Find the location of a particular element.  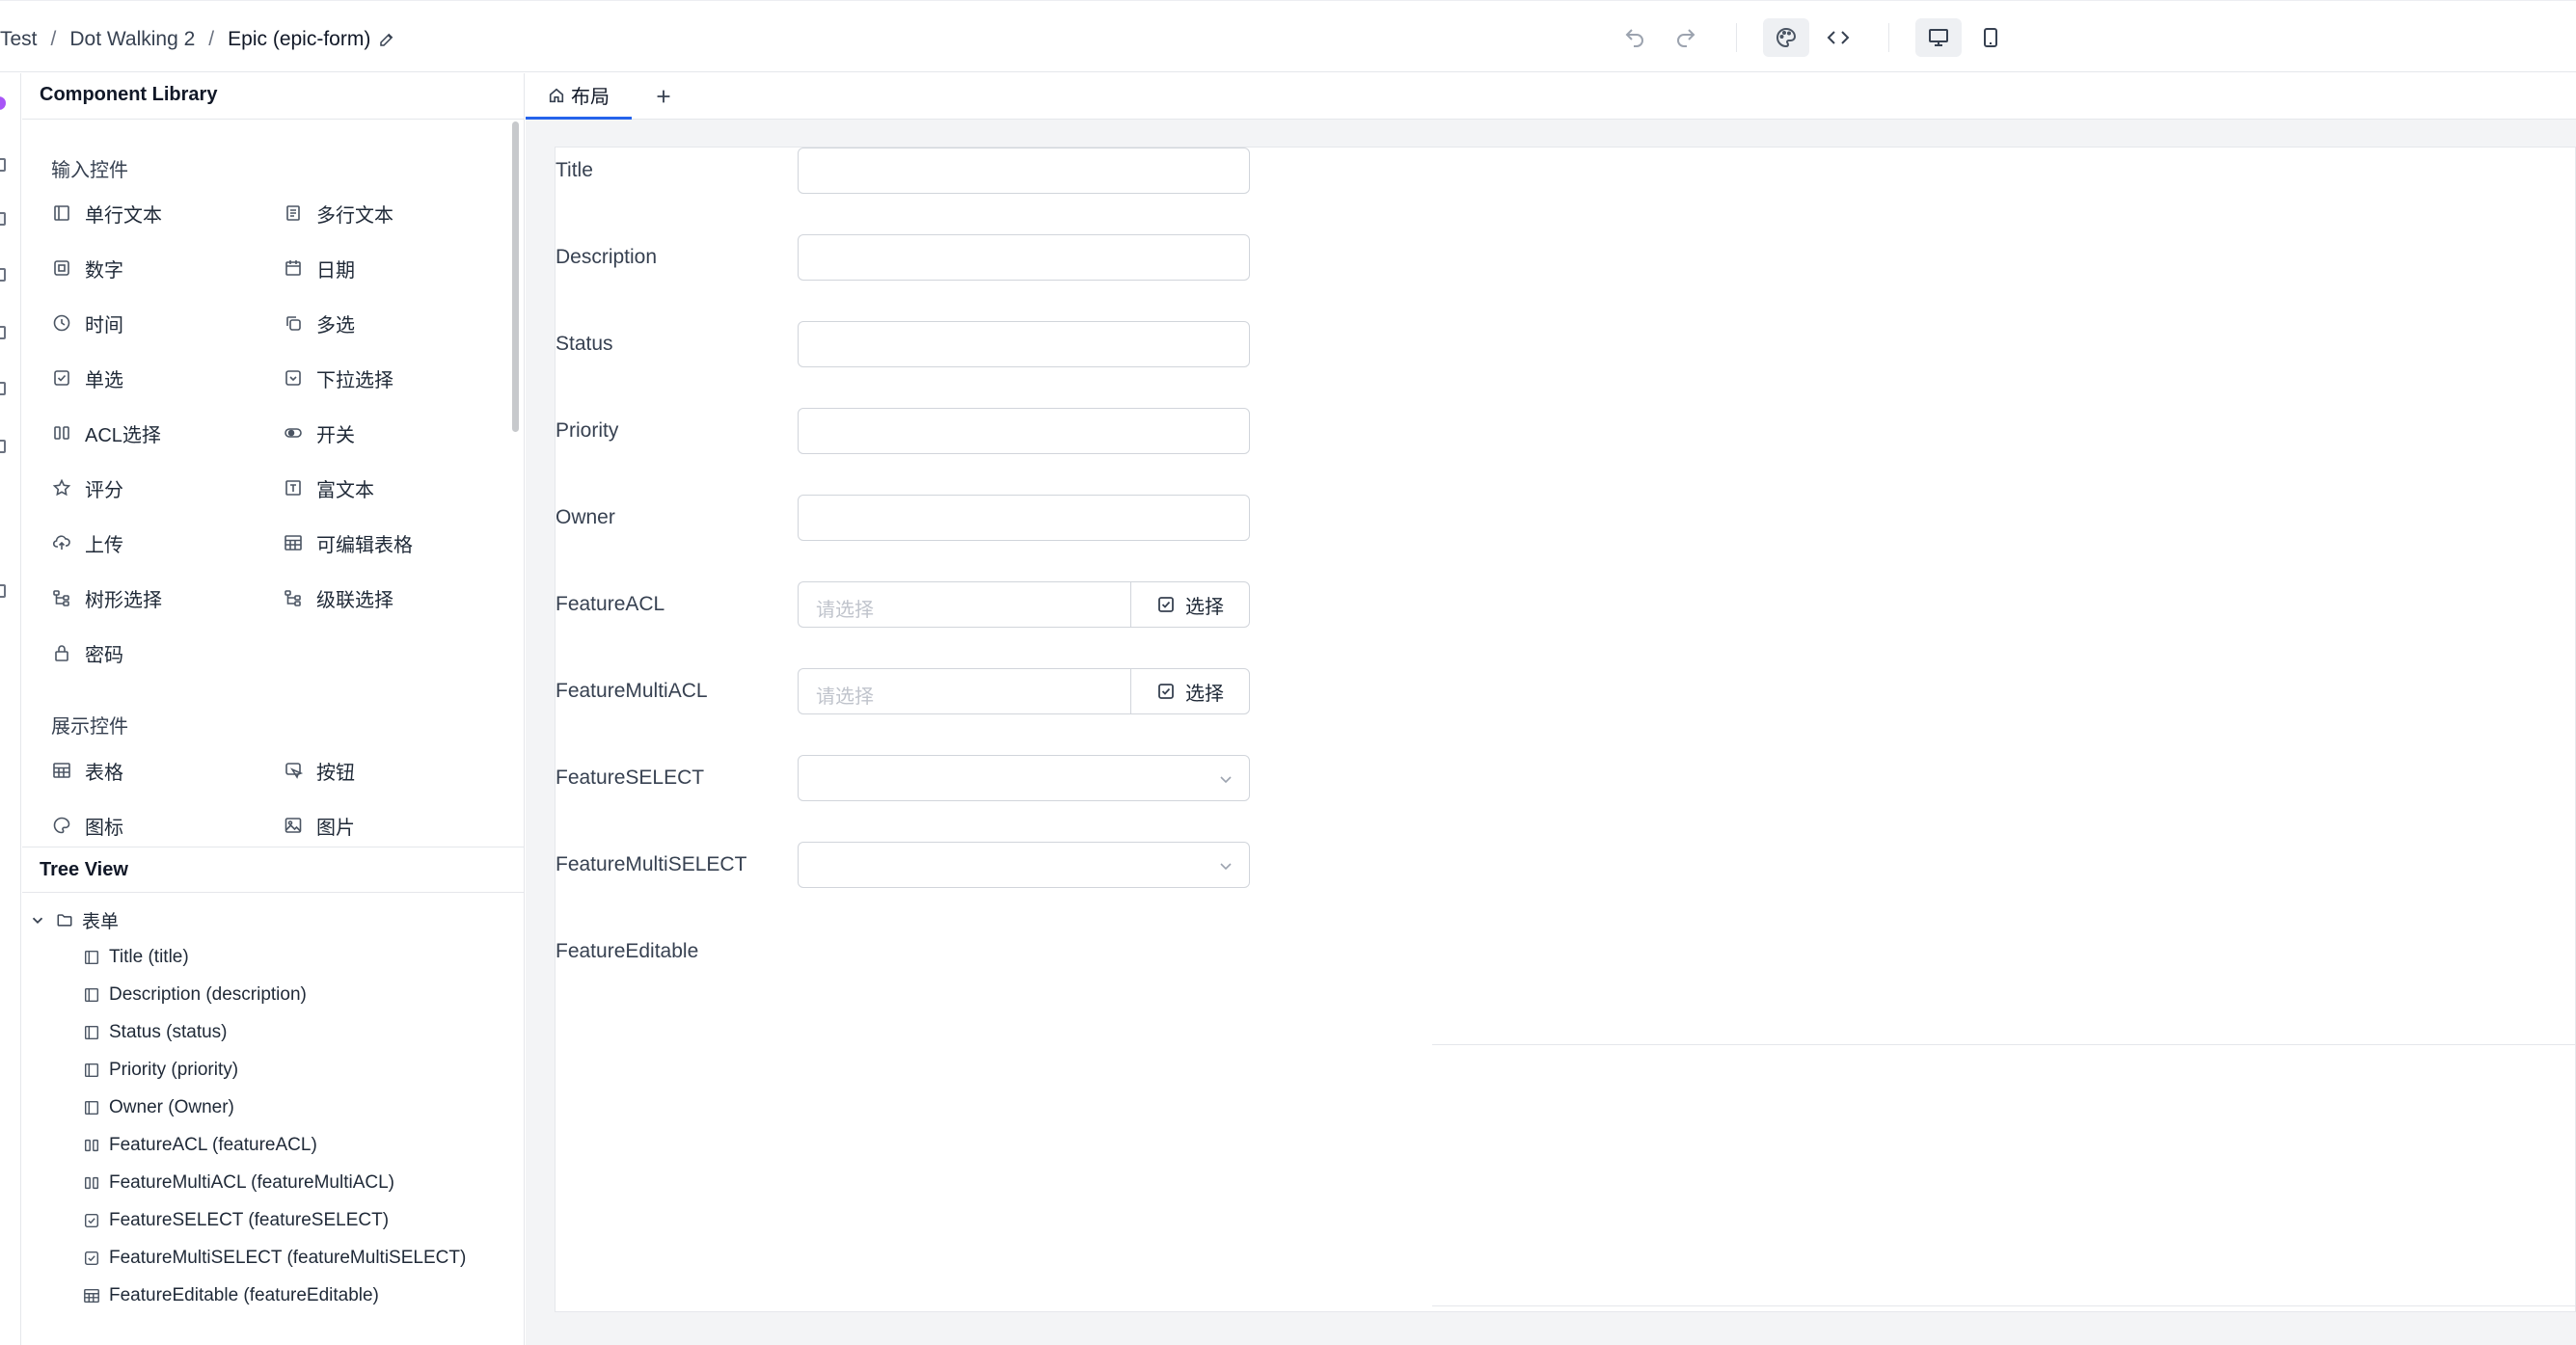

tree-item-owner: Owner (Owner) is located at coordinates (158, 1107).